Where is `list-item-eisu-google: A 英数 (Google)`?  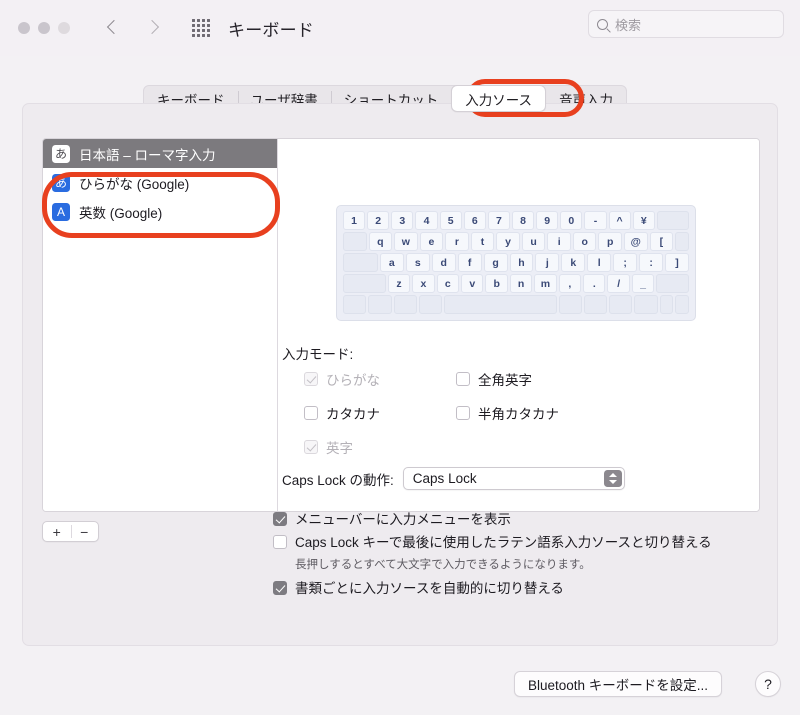
list-item-eisu-google: A 英数 (Google) is located at coordinates (160, 211).